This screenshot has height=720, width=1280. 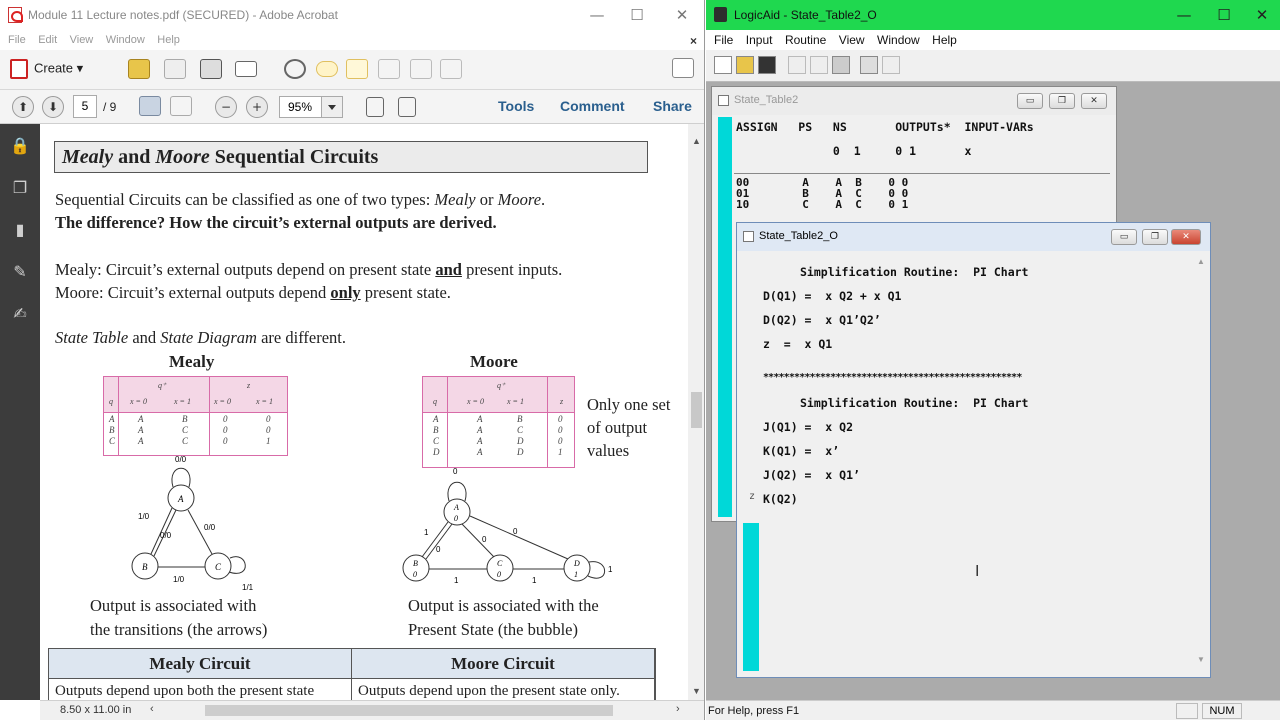 I want to click on cut-icon, so click(x=797, y=65).